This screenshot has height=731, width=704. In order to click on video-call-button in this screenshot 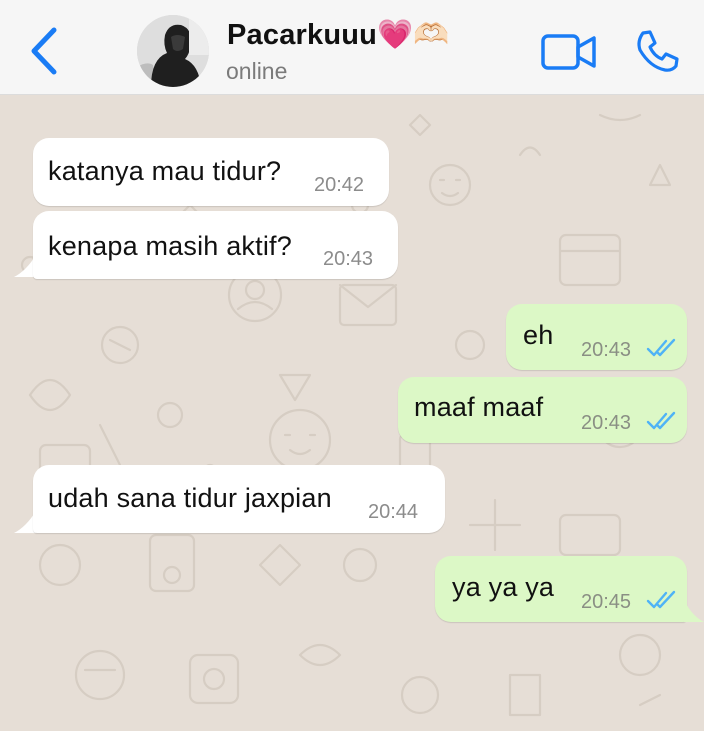, I will do `click(569, 52)`.